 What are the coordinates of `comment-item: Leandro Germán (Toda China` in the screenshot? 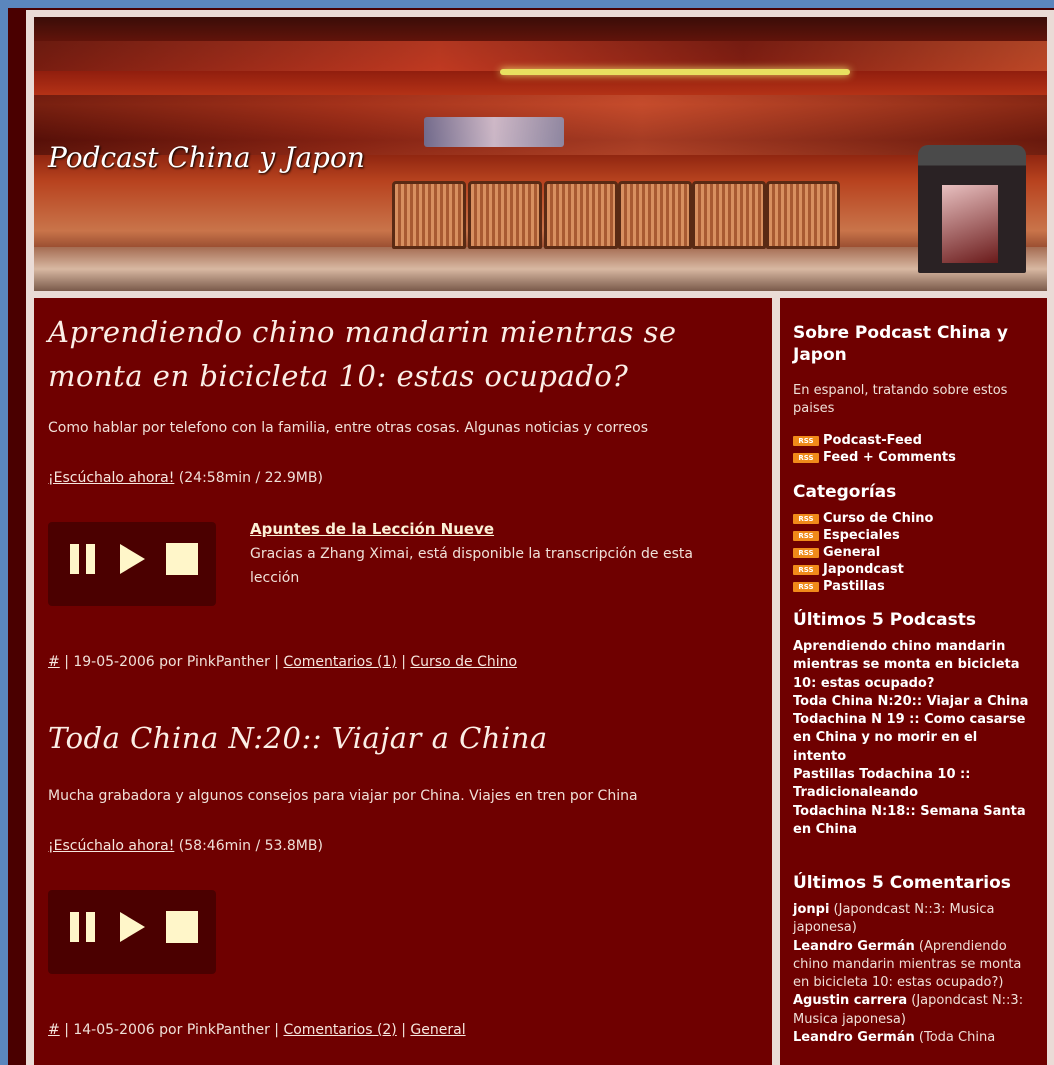 It's located at (913, 1038).